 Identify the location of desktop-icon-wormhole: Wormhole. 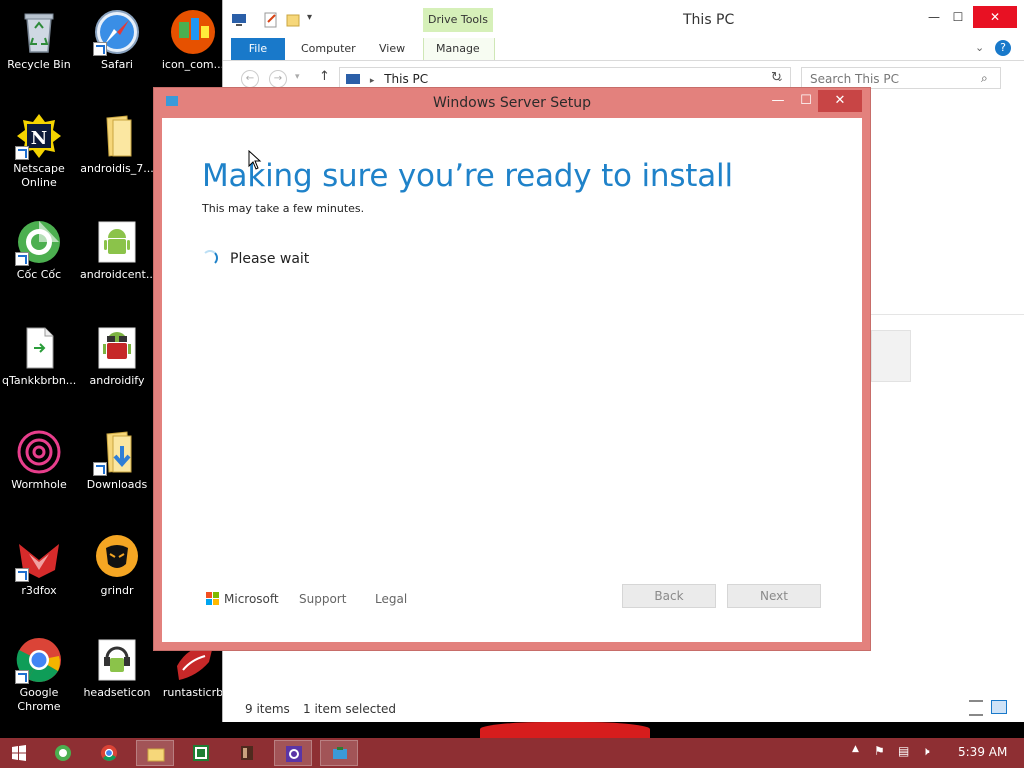
(39, 460).